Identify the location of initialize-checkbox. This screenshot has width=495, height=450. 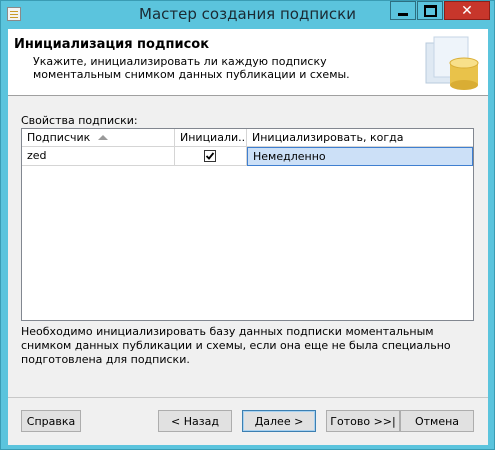
(210, 156).